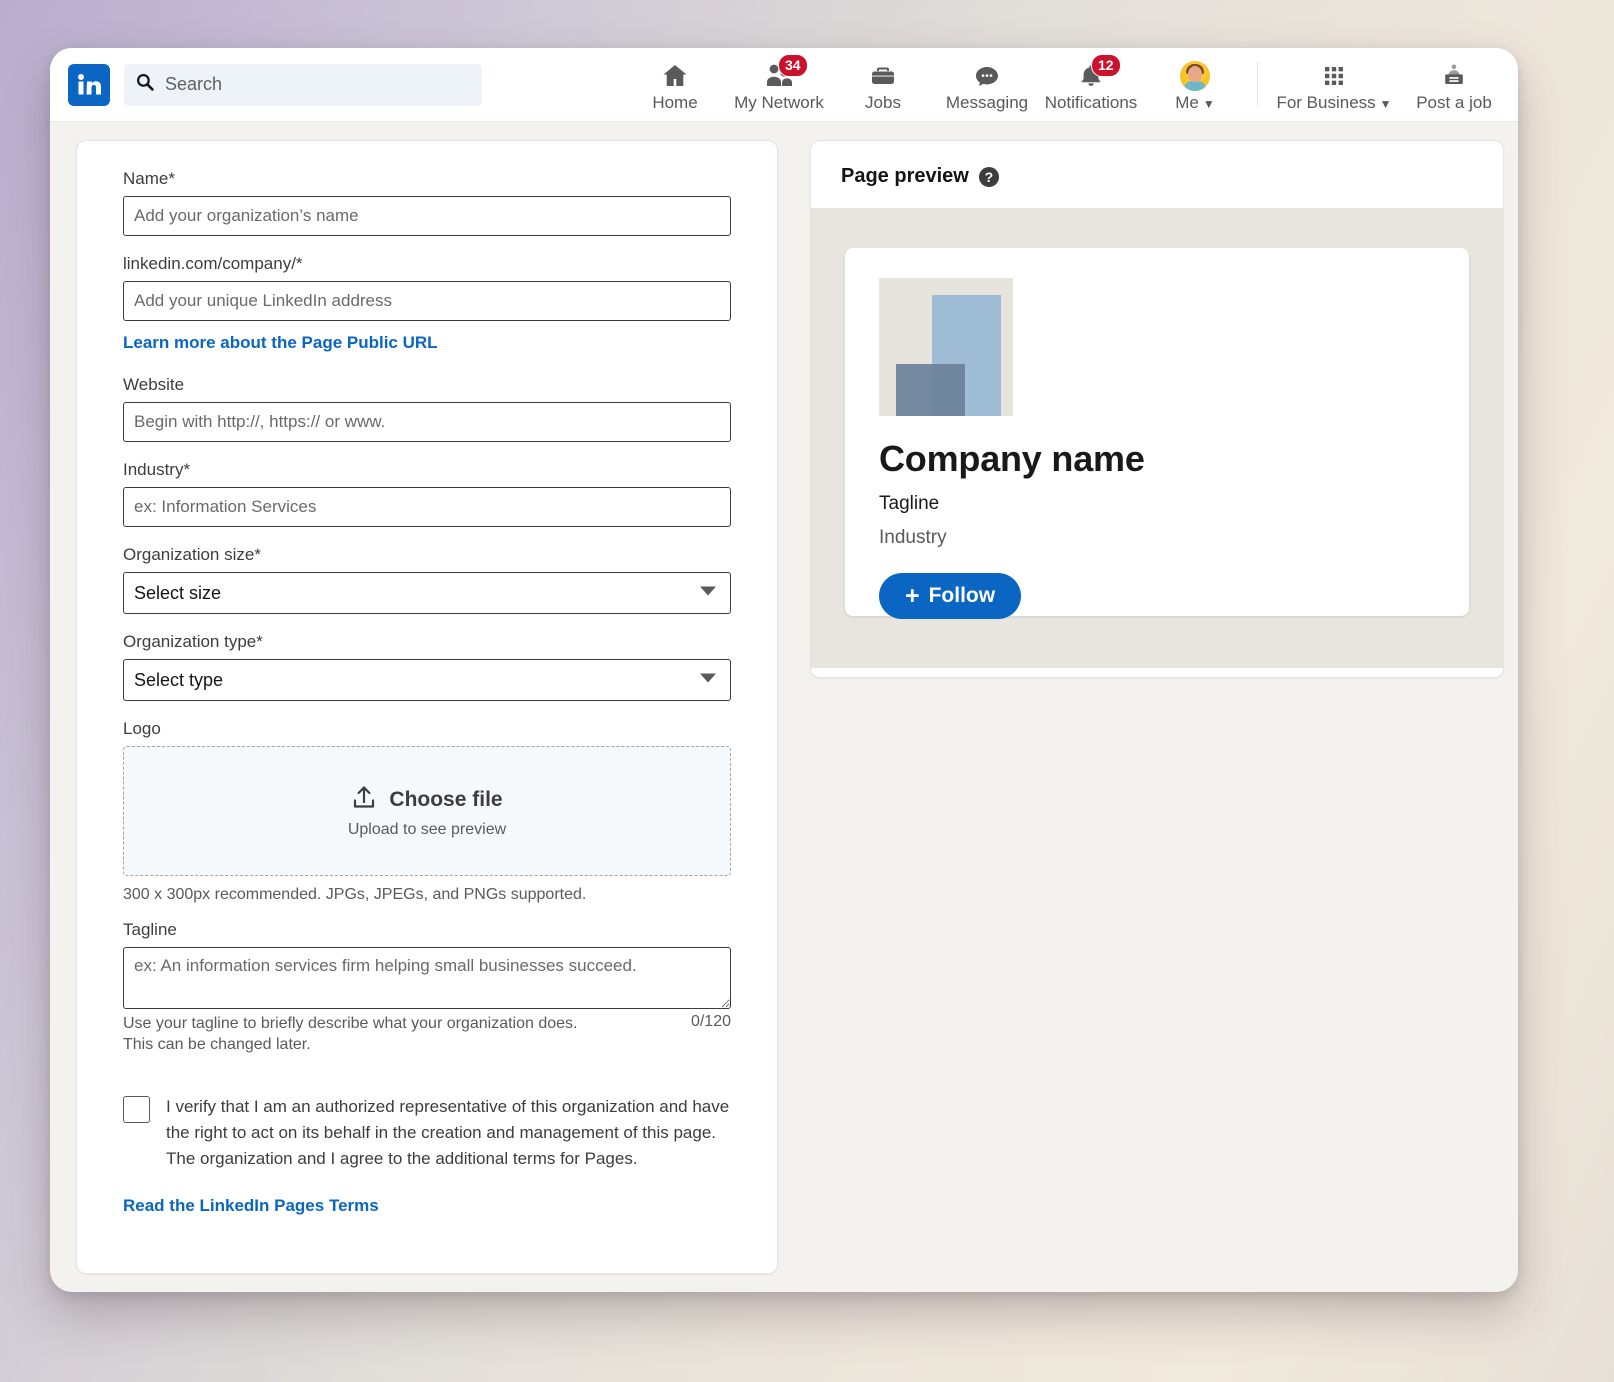 This screenshot has height=1382, width=1614. I want to click on org-type-select: Select type, so click(427, 680).